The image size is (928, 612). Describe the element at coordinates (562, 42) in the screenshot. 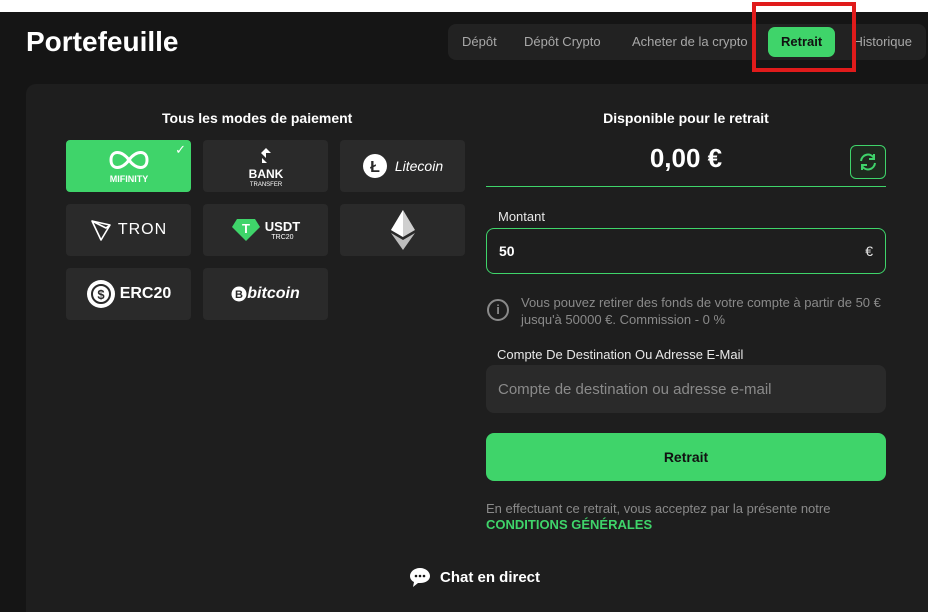

I see `tab-depot-crypto: Dépôt Crypto` at that location.